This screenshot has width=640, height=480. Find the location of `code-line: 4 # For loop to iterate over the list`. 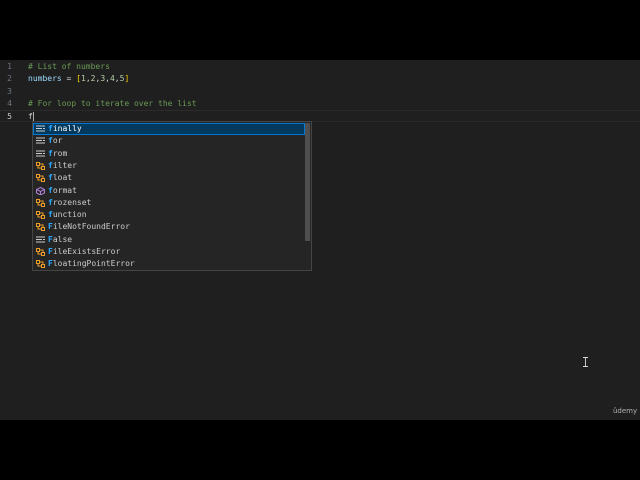

code-line: 4 # For loop to iterate over the list is located at coordinates (320, 104).